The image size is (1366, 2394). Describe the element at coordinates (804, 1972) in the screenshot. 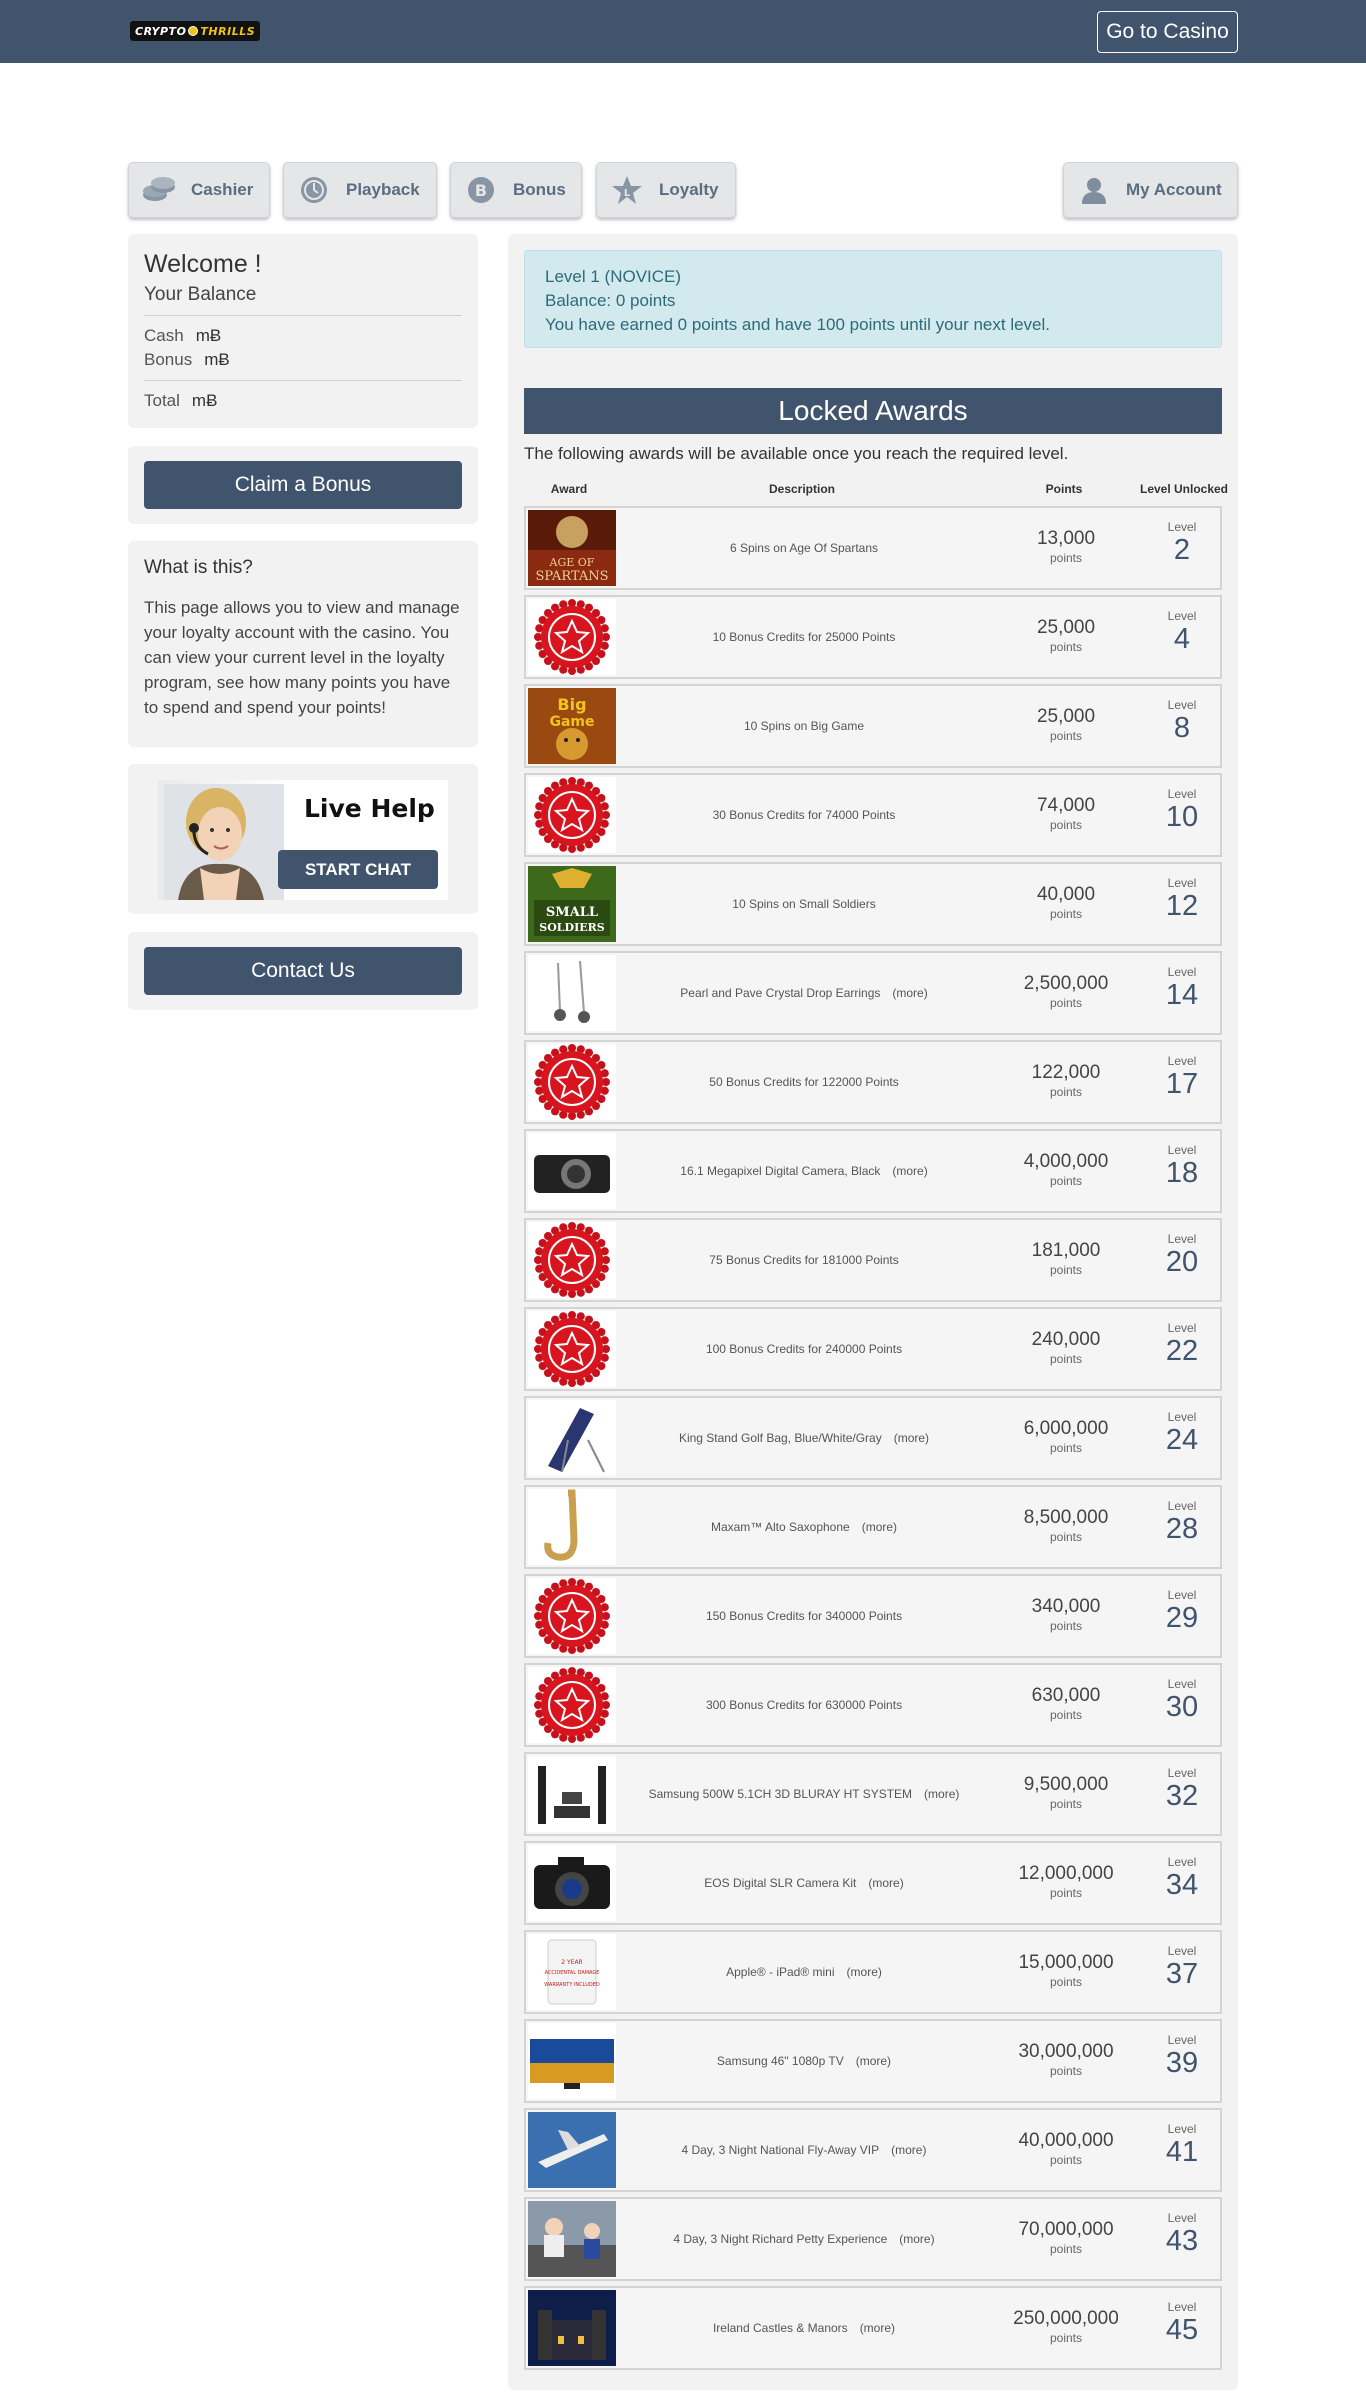

I see `award-description: Apple® - iPad® mini (more)` at that location.